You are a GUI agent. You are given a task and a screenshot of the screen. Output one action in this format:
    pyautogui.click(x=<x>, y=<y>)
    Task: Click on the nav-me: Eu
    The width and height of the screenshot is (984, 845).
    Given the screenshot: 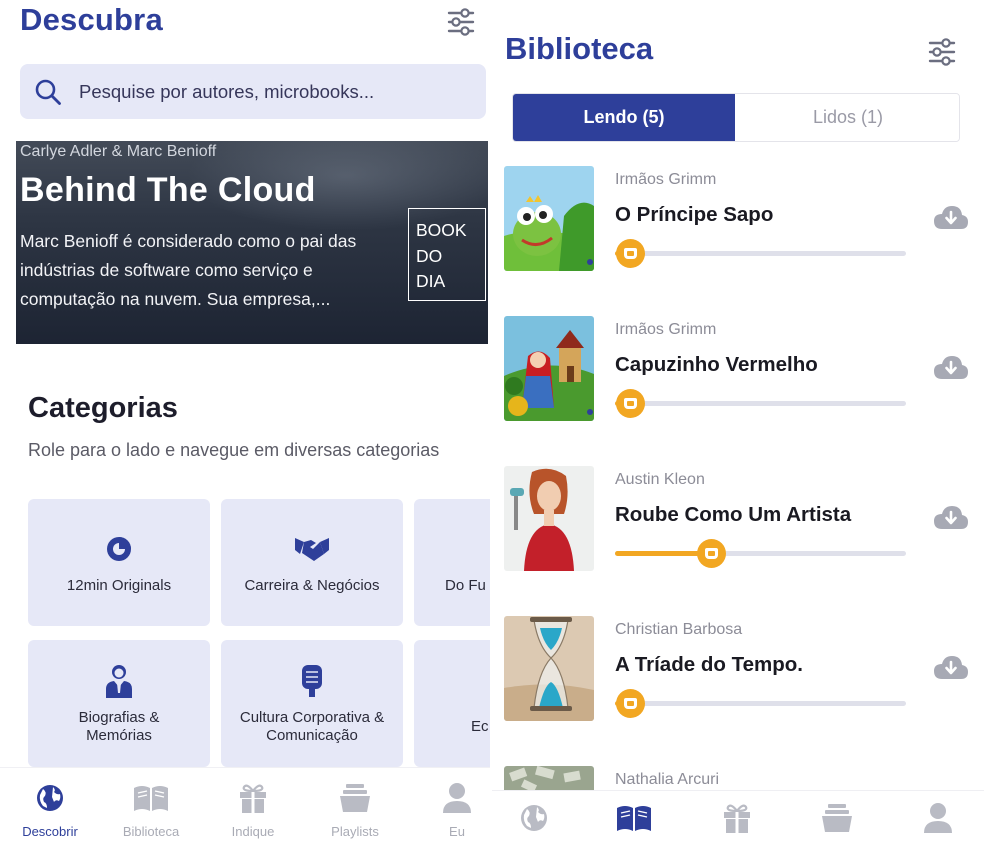 What is the action you would take?
    pyautogui.click(x=451, y=809)
    